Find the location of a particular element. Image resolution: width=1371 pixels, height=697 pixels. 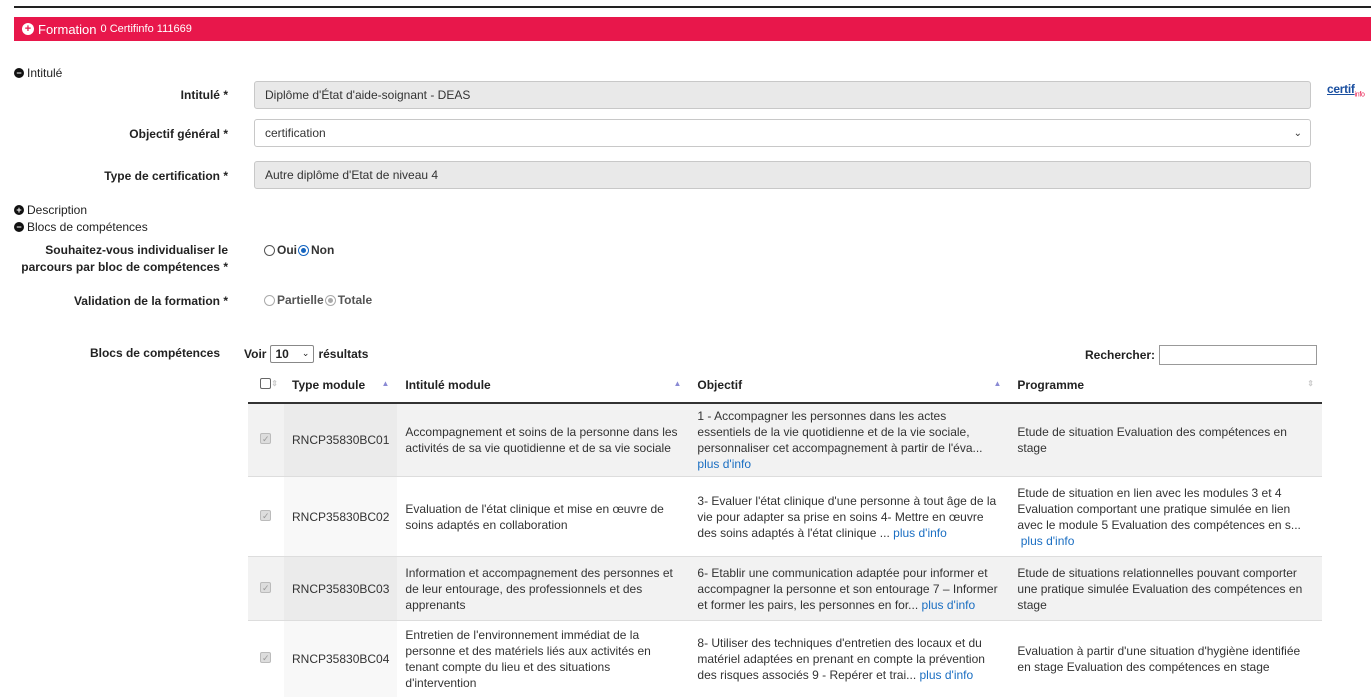

partielle-radio is located at coordinates (269, 300).